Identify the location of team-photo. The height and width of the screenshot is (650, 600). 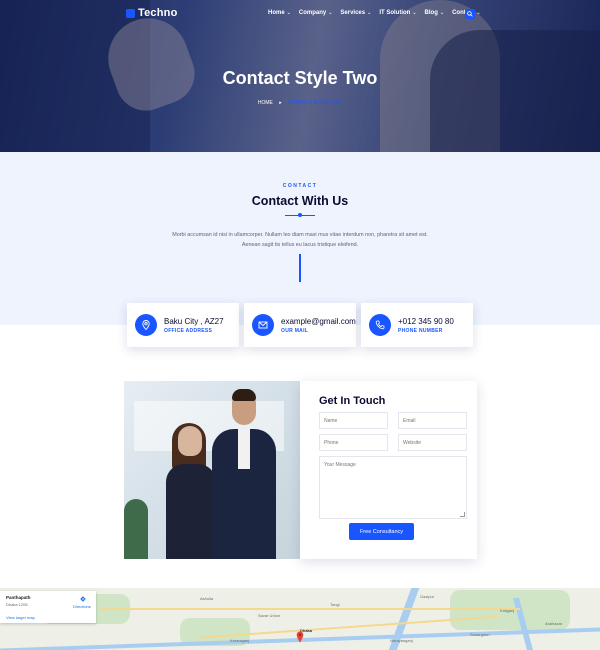
(212, 470).